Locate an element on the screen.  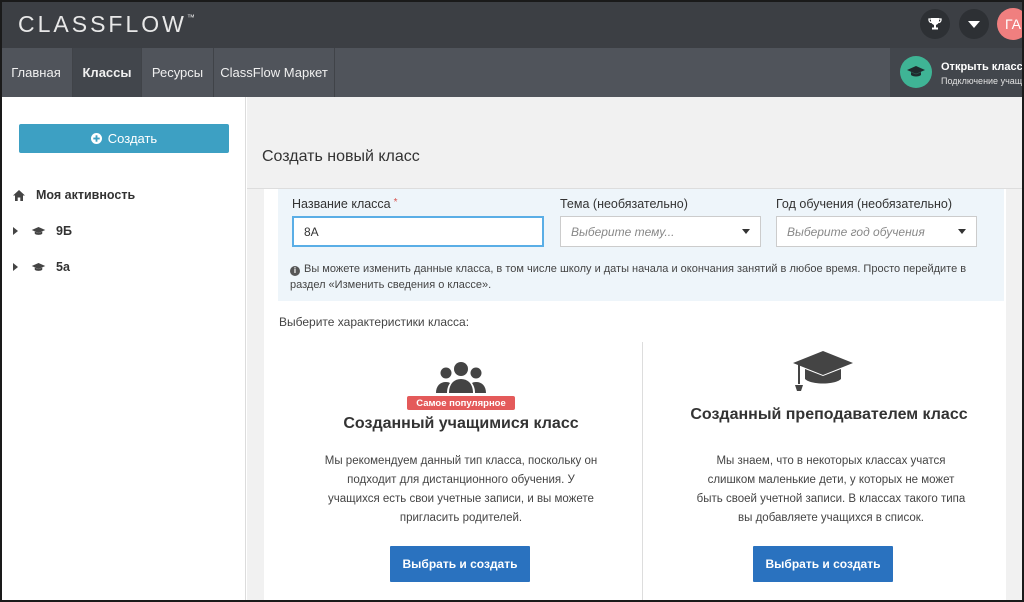
top-bar: CLASSFLOW™ ГА is located at coordinates (512, 24).